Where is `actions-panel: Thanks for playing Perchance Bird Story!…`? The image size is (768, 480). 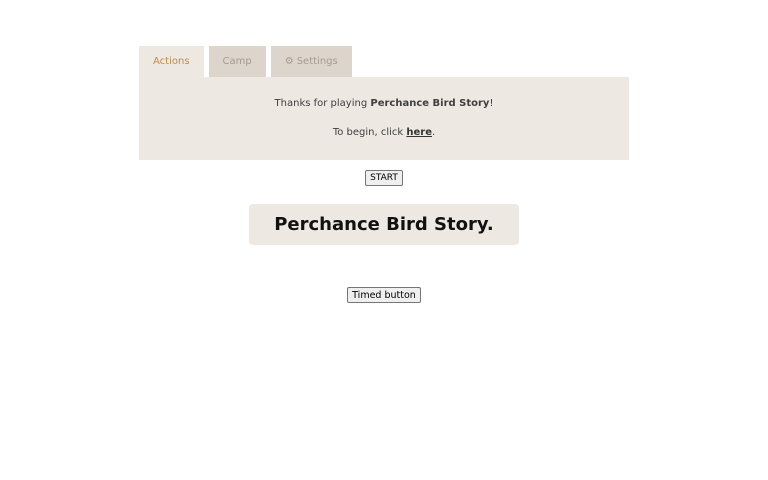 actions-panel: Thanks for playing Perchance Bird Story!… is located at coordinates (384, 118).